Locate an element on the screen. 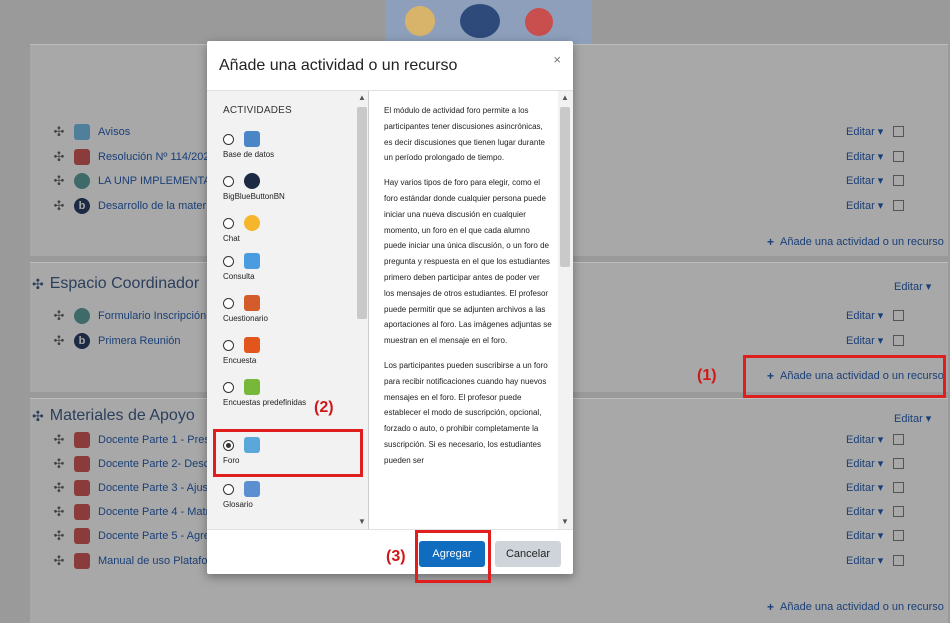  plus-icon: + is located at coordinates (771, 607).